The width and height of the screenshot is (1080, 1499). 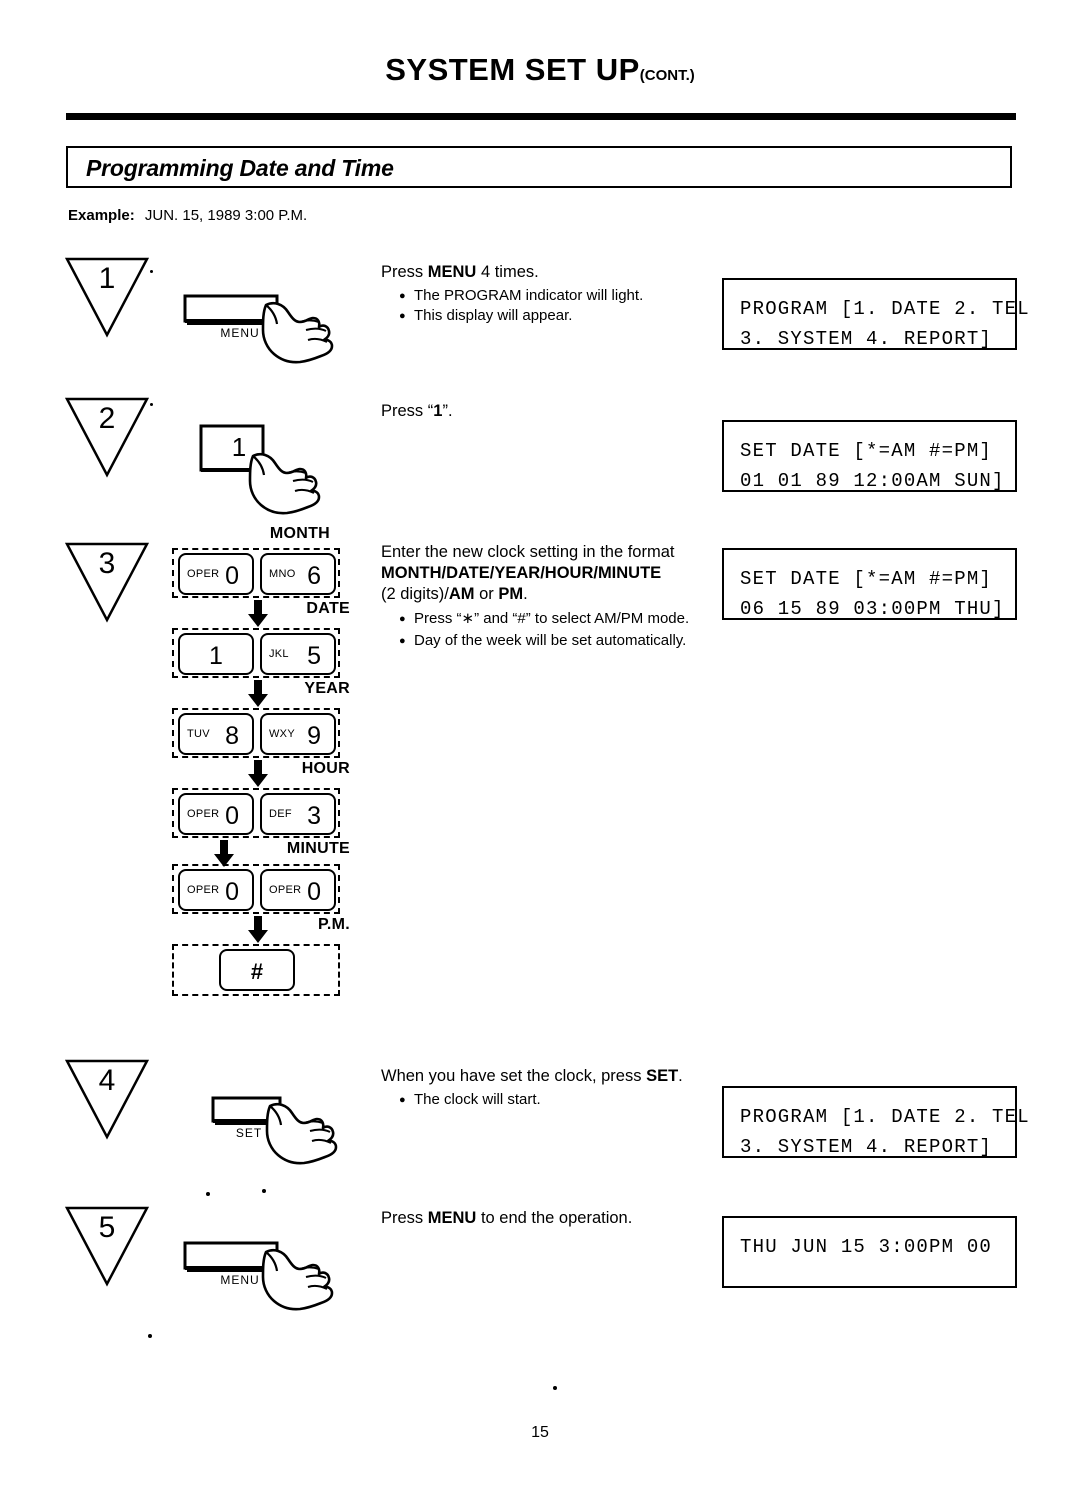 I want to click on section-header-box: Programming Date and Time, so click(x=539, y=167).